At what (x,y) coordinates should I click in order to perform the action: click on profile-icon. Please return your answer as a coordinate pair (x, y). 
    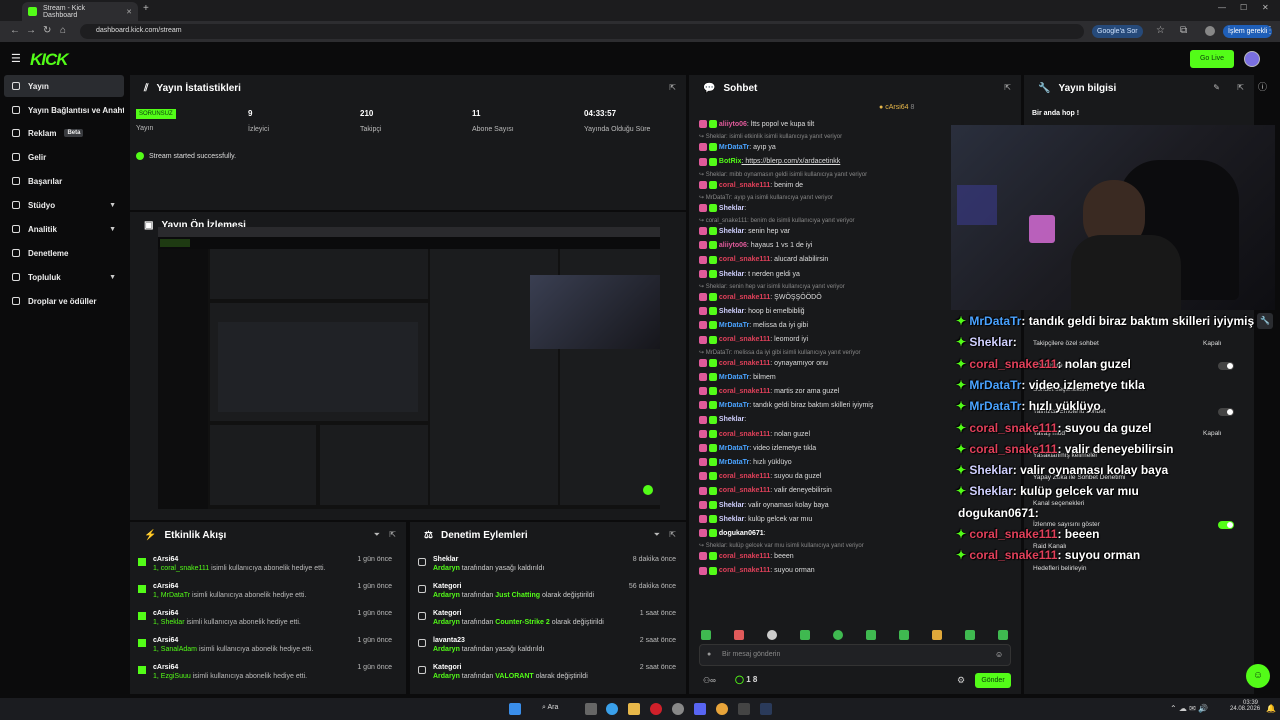
    Looking at the image, I should click on (1210, 31).